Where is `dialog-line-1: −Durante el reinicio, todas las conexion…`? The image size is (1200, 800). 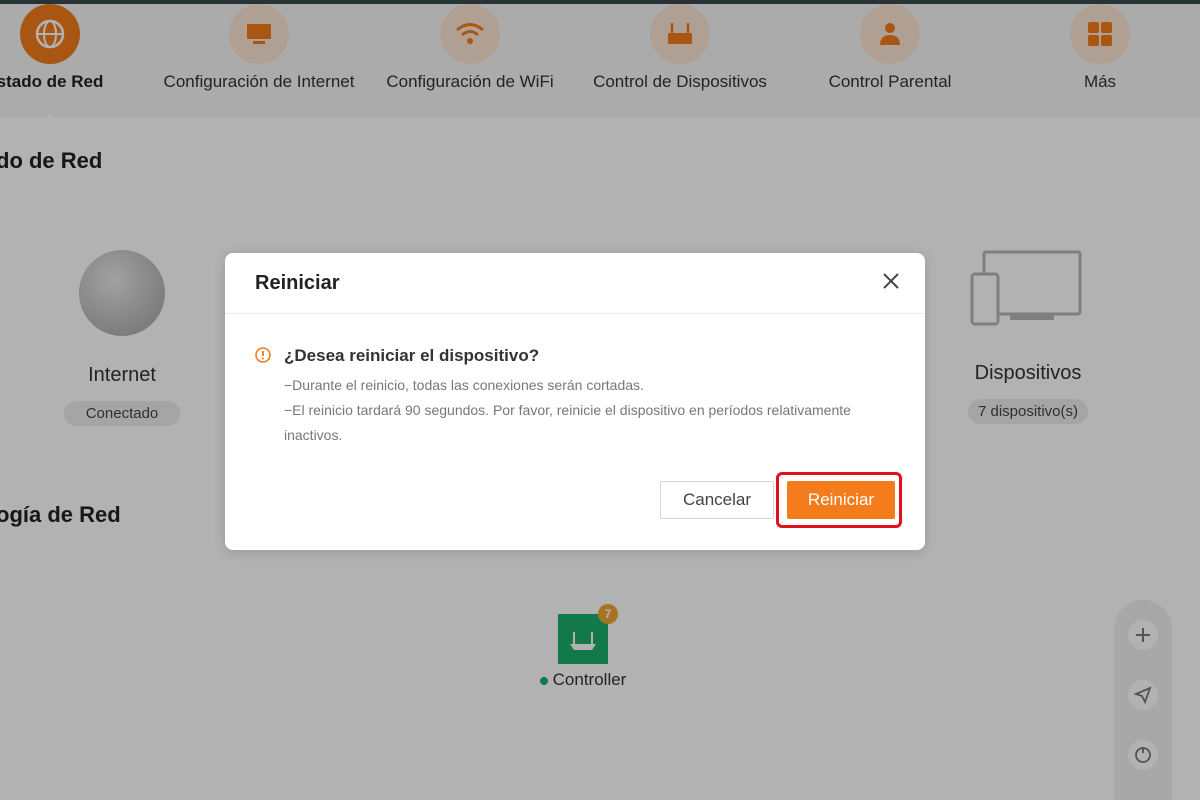 dialog-line-1: −Durante el reinicio, todas las conexion… is located at coordinates (464, 385).